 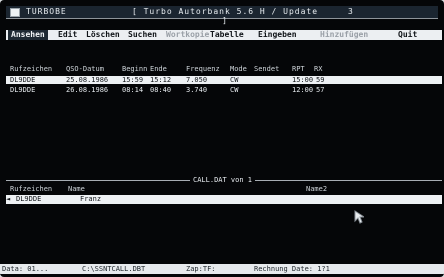 What do you see at coordinates (135, 69) in the screenshot?
I see `col-beginn: Beginn` at bounding box center [135, 69].